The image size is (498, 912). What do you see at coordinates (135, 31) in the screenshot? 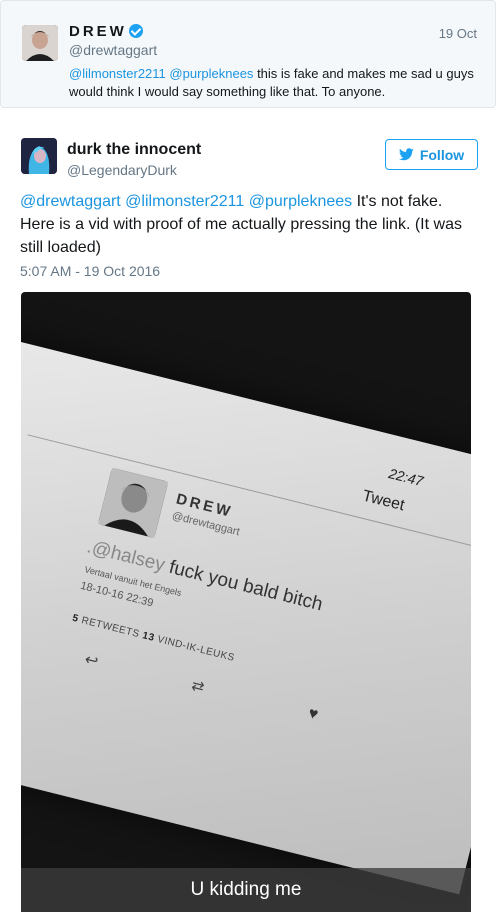
I see `verified-badge-icon` at bounding box center [135, 31].